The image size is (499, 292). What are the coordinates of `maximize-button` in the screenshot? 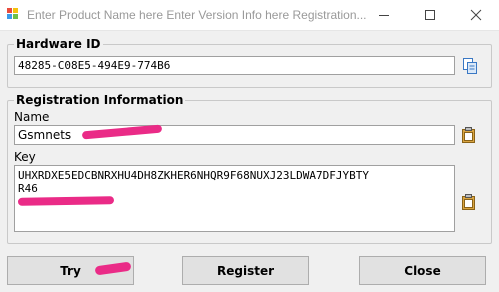 It's located at (430, 15).